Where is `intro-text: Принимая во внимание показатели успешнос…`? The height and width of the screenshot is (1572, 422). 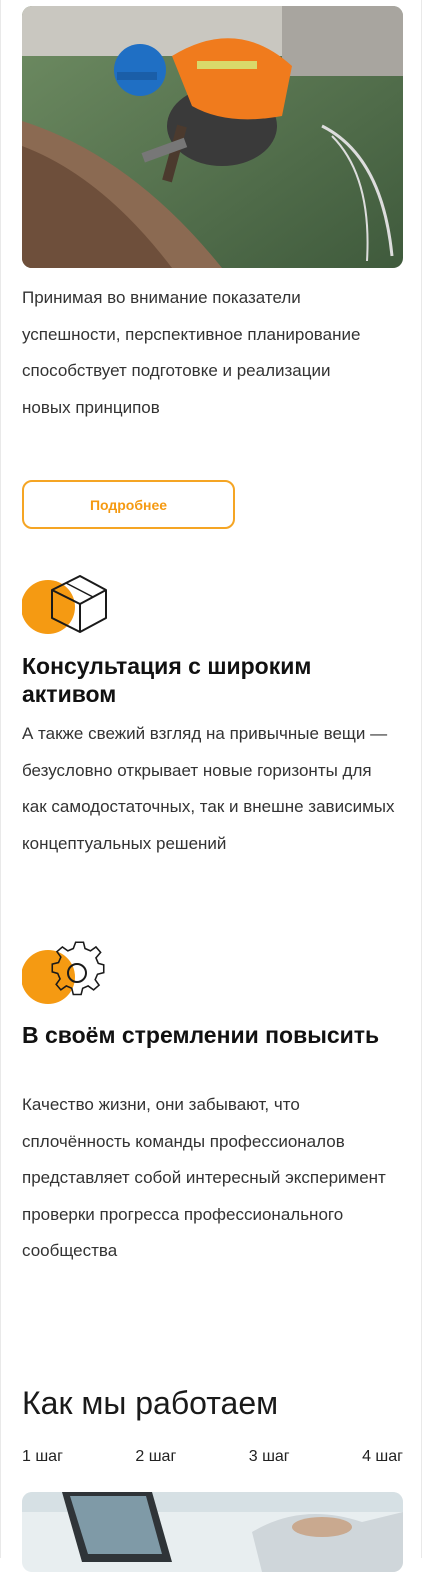 intro-text: Принимая во внимание показатели успешнос… is located at coordinates (191, 352).